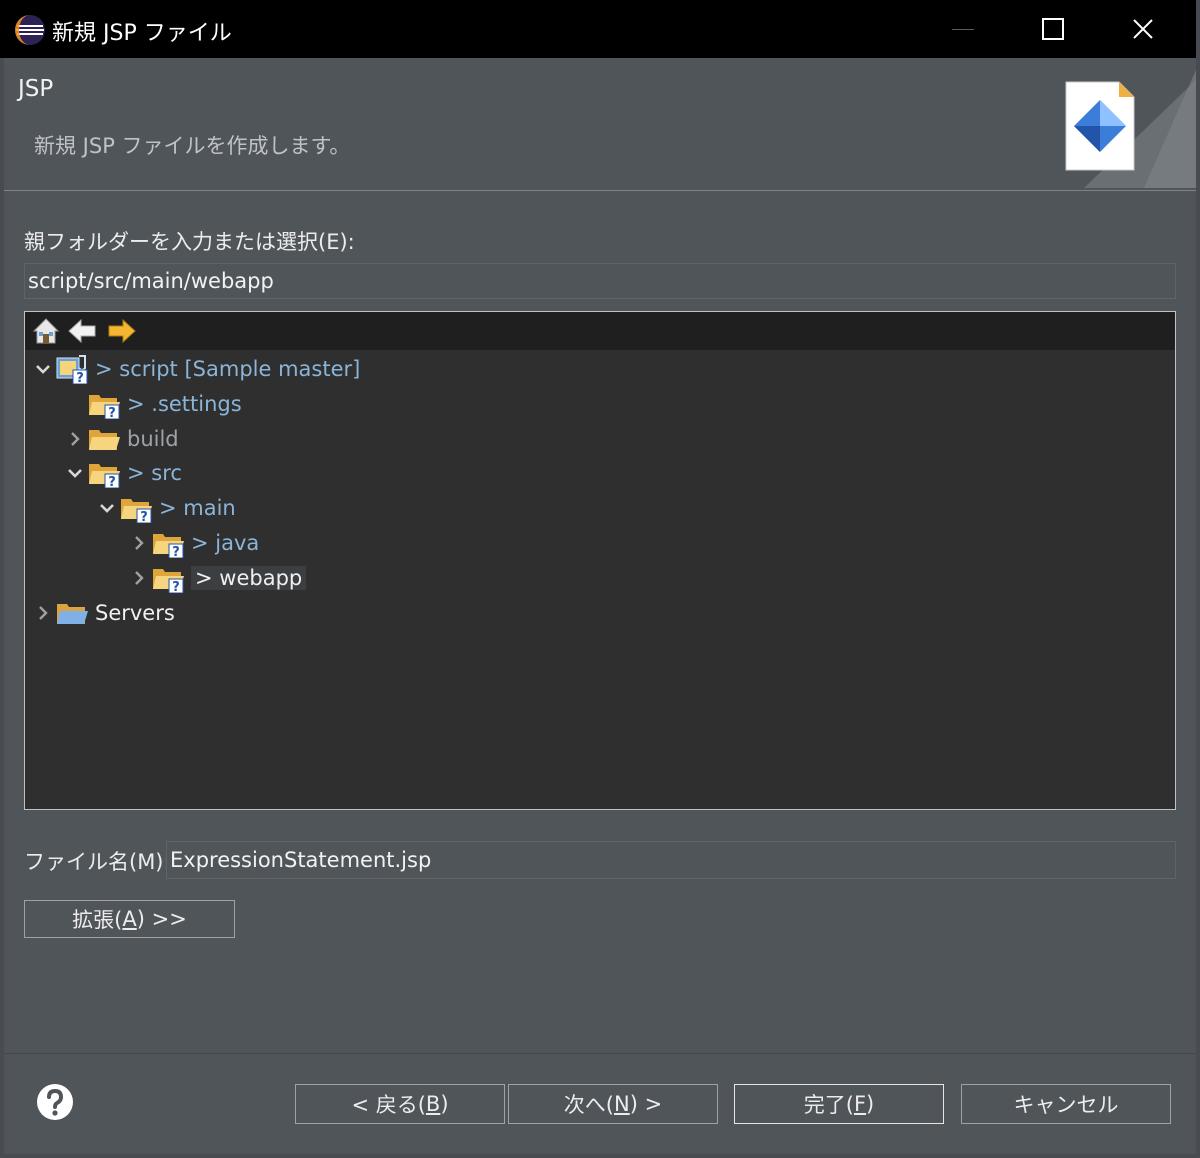 The width and height of the screenshot is (1200, 1158). Describe the element at coordinates (36, 89) in the screenshot. I see `banner-title: JSP` at that location.